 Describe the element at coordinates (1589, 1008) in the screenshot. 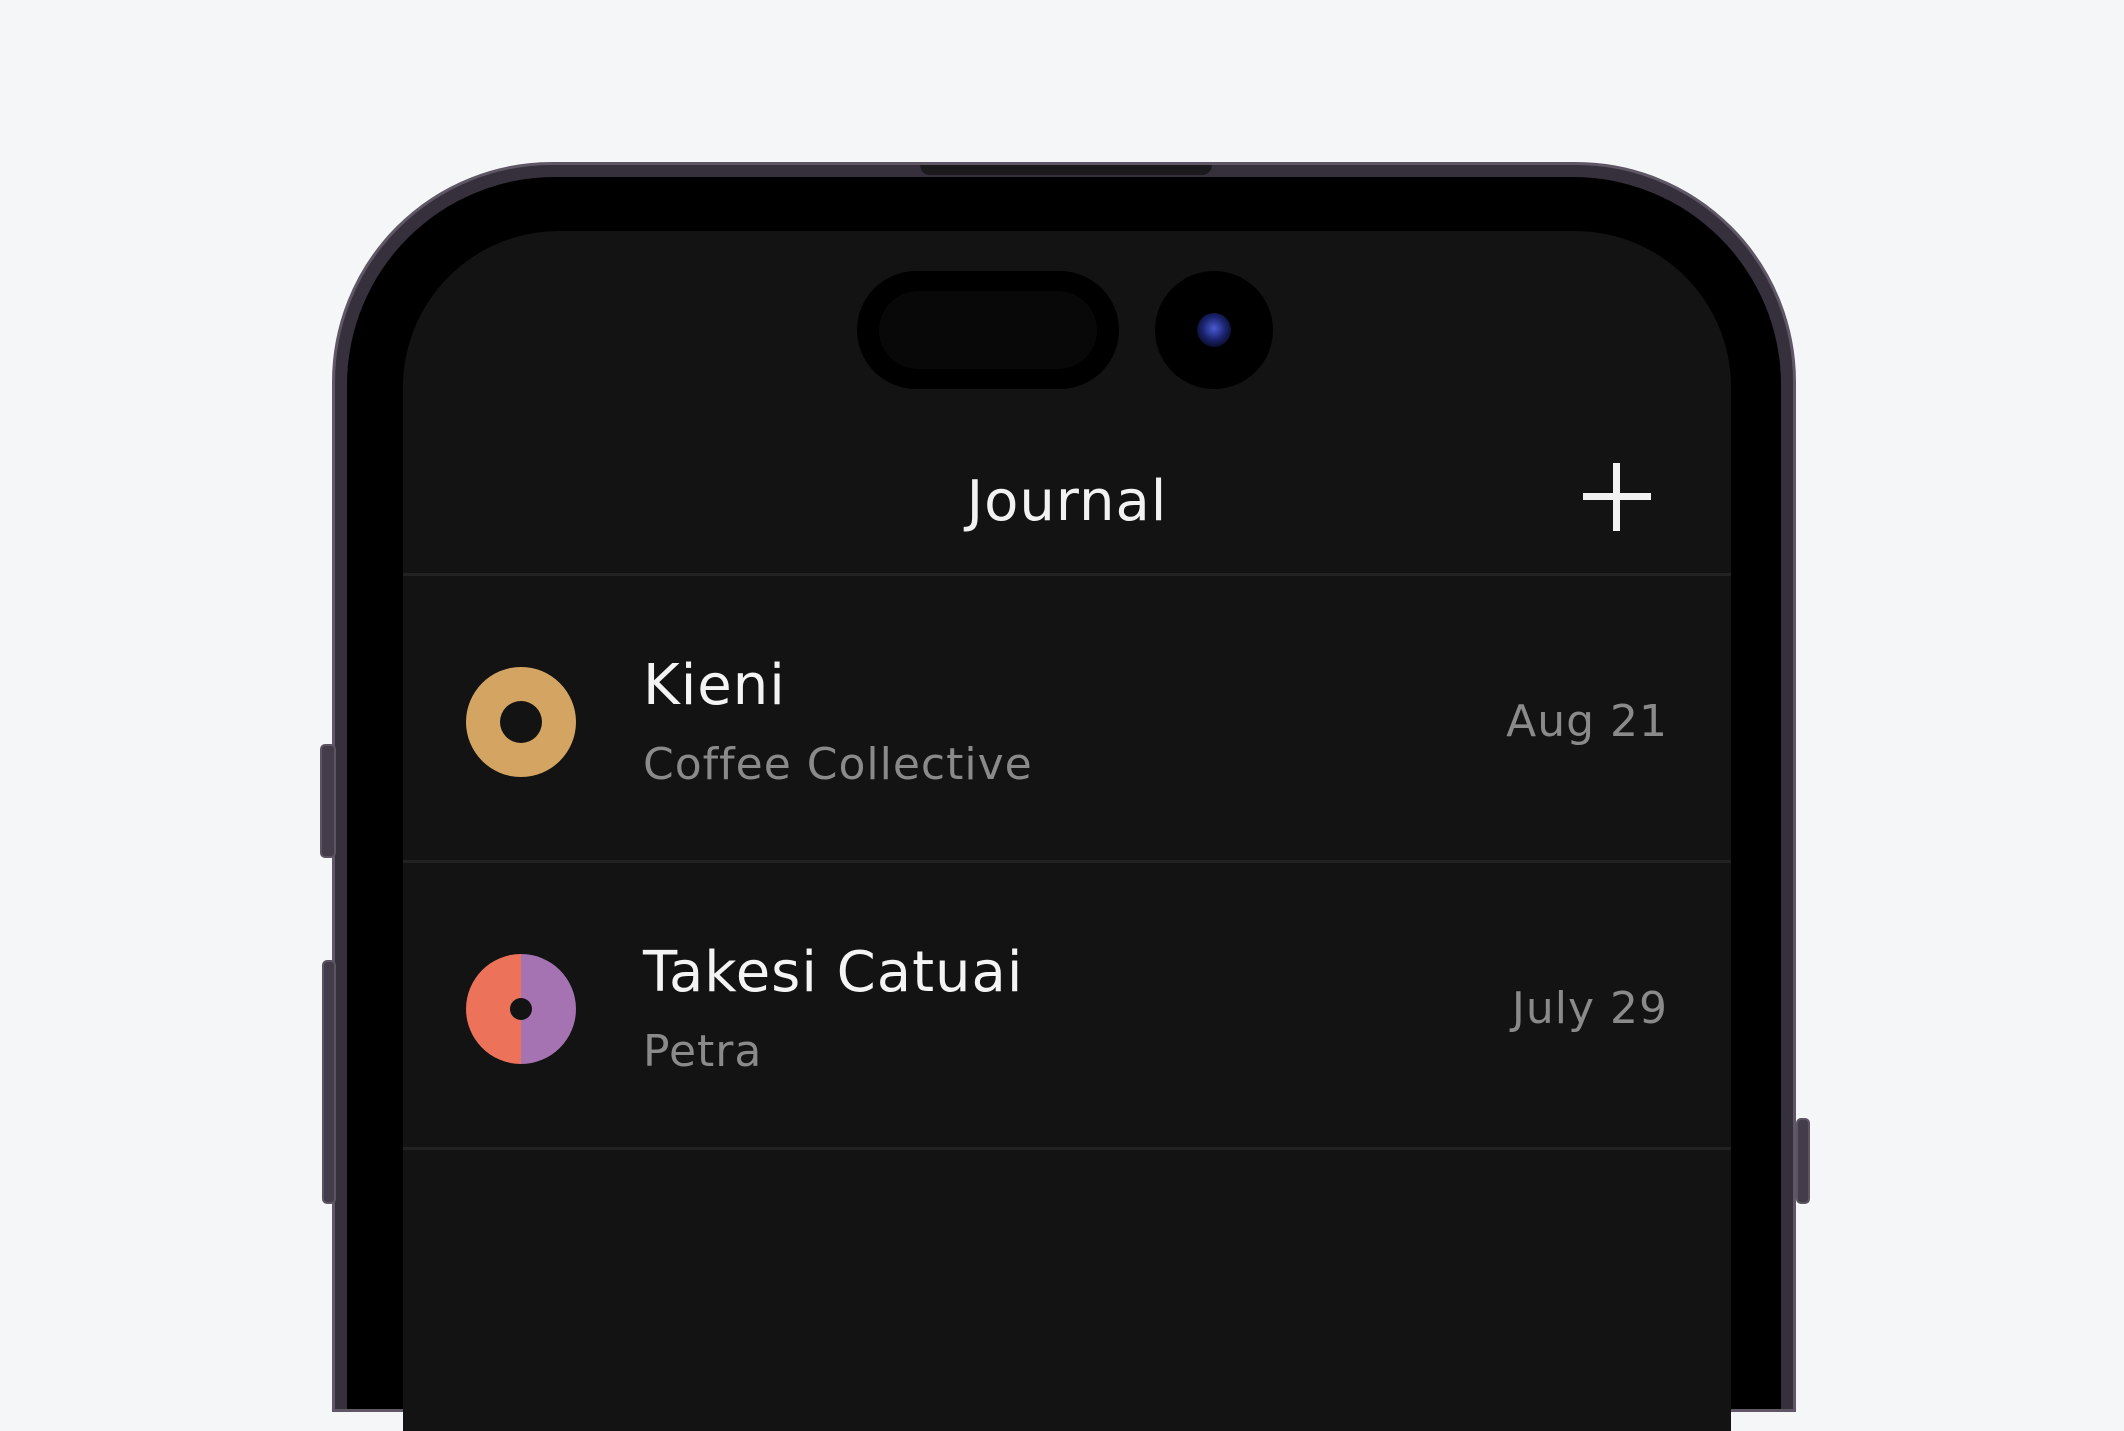

I see `entry-date: July 29` at that location.